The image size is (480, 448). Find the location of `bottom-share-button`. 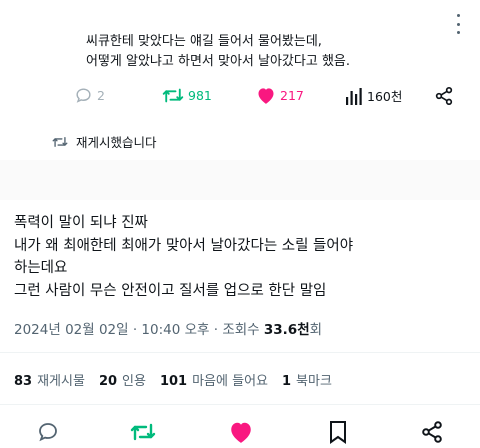

bottom-share-button is located at coordinates (432, 434).